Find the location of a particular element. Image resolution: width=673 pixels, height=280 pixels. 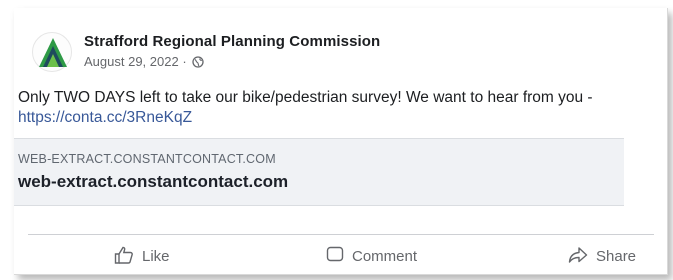

share-icon is located at coordinates (578, 255).